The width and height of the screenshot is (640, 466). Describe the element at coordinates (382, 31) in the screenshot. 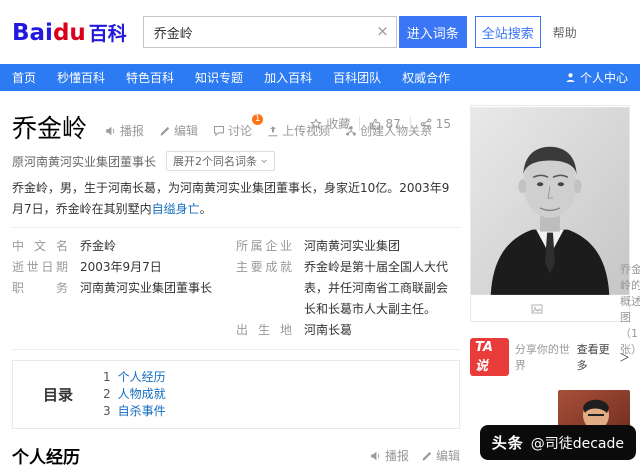

I see `clear-search-icon: ×` at that location.